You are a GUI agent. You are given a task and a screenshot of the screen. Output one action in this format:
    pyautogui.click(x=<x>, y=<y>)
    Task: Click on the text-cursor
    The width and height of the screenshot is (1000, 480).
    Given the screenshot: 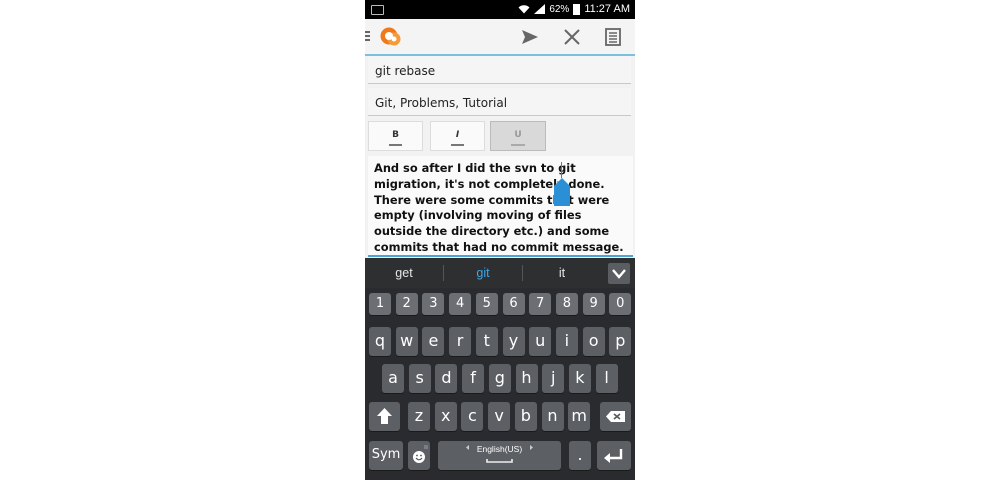 What is the action you would take?
    pyautogui.click(x=561, y=170)
    